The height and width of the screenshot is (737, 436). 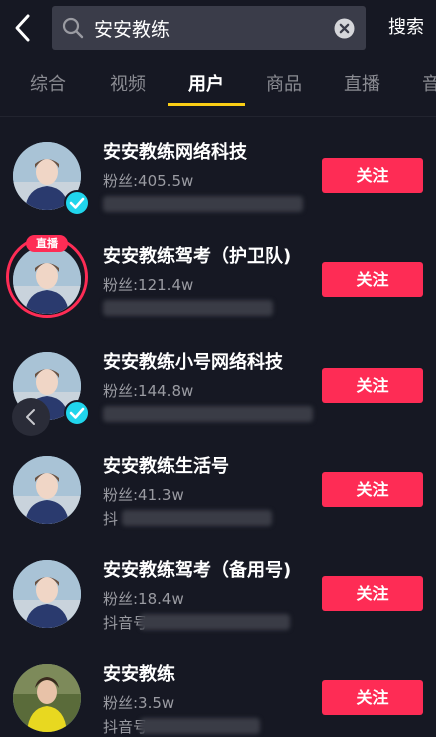 I want to click on user-name: 安安教练网络科技, so click(x=175, y=152).